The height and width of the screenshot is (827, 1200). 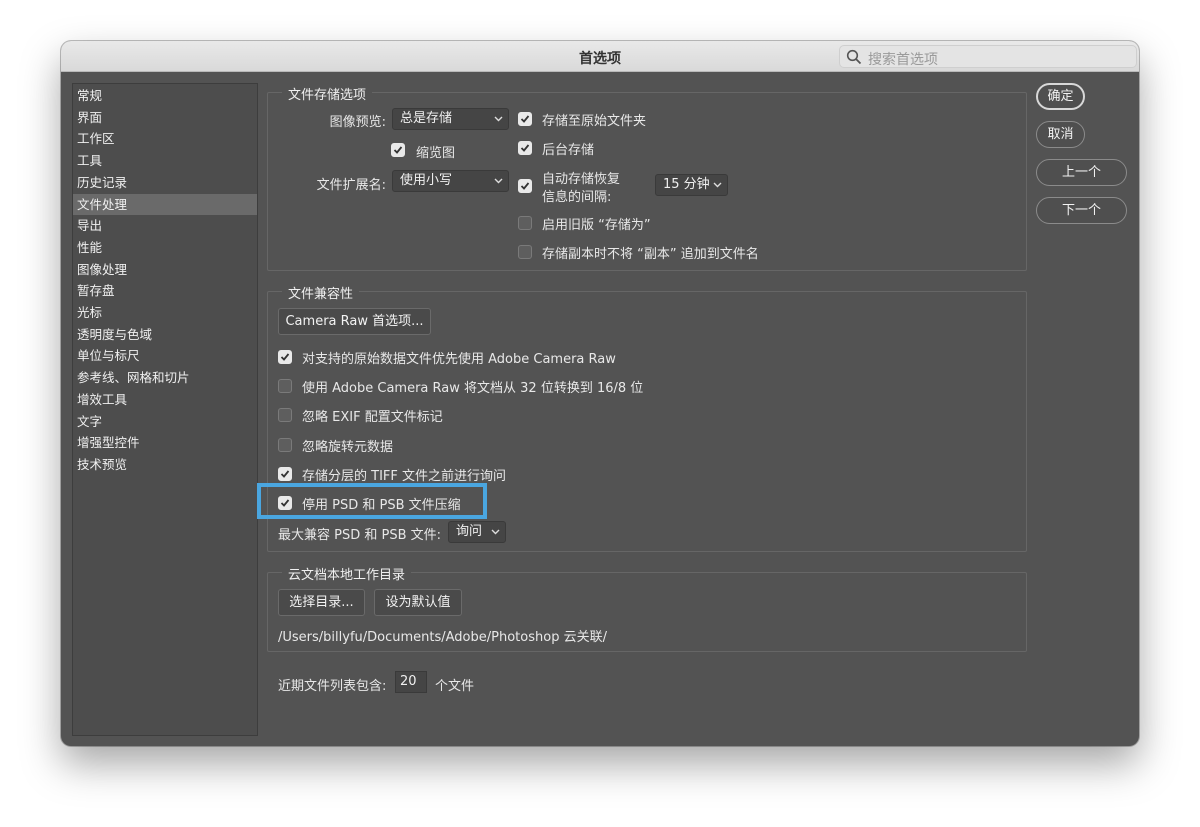 What do you see at coordinates (577, 197) in the screenshot?
I see `auto-save-label-line2: 信息的间隔:` at bounding box center [577, 197].